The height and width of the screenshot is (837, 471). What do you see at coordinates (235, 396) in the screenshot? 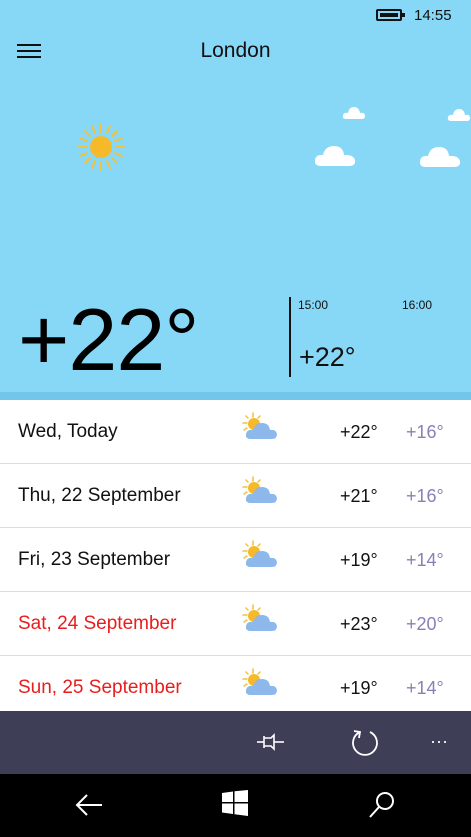
I see `sky-divider` at bounding box center [235, 396].